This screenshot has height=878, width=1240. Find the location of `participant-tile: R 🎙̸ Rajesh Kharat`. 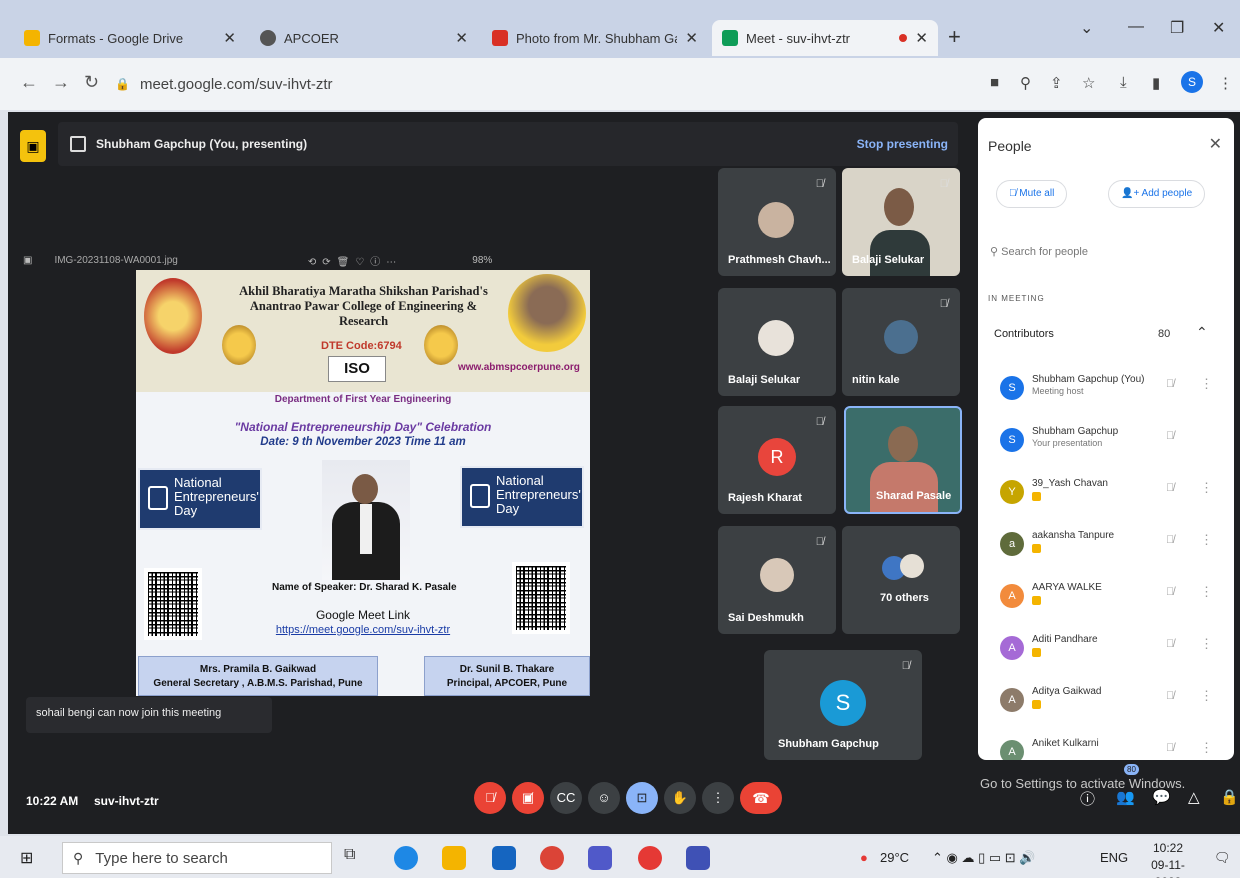

participant-tile: R 🎙̸ Rajesh Kharat is located at coordinates (777, 460).